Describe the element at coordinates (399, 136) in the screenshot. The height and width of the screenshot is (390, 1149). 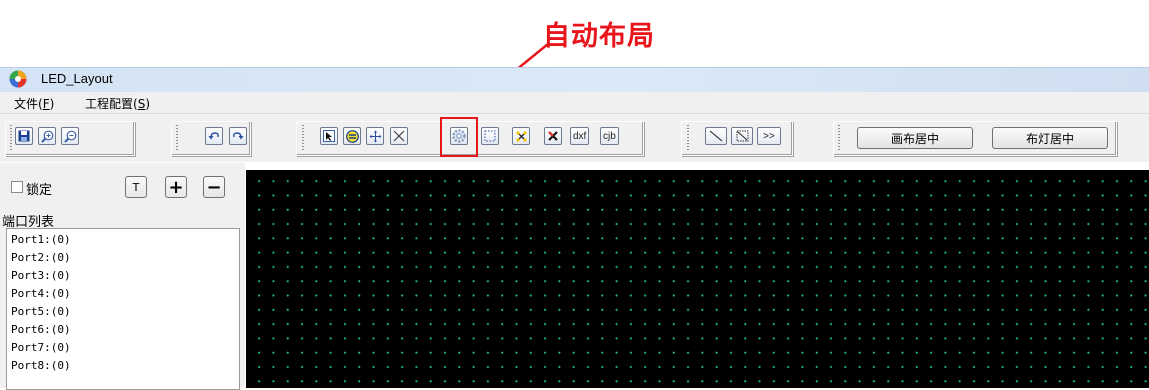
I see `delete-line-icon` at that location.